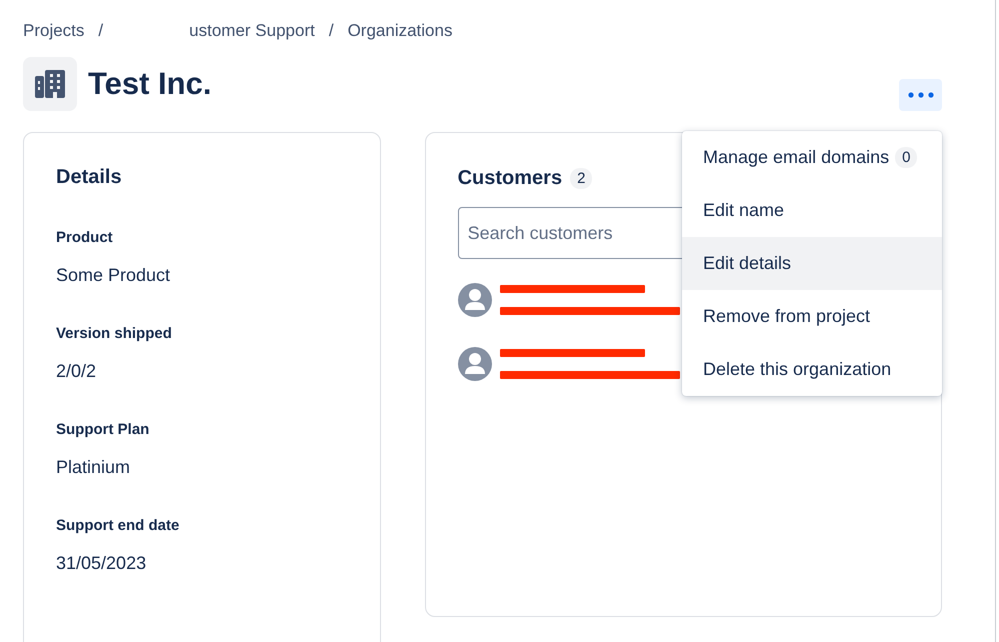 The image size is (999, 642). I want to click on field-value: Some Product, so click(114, 275).